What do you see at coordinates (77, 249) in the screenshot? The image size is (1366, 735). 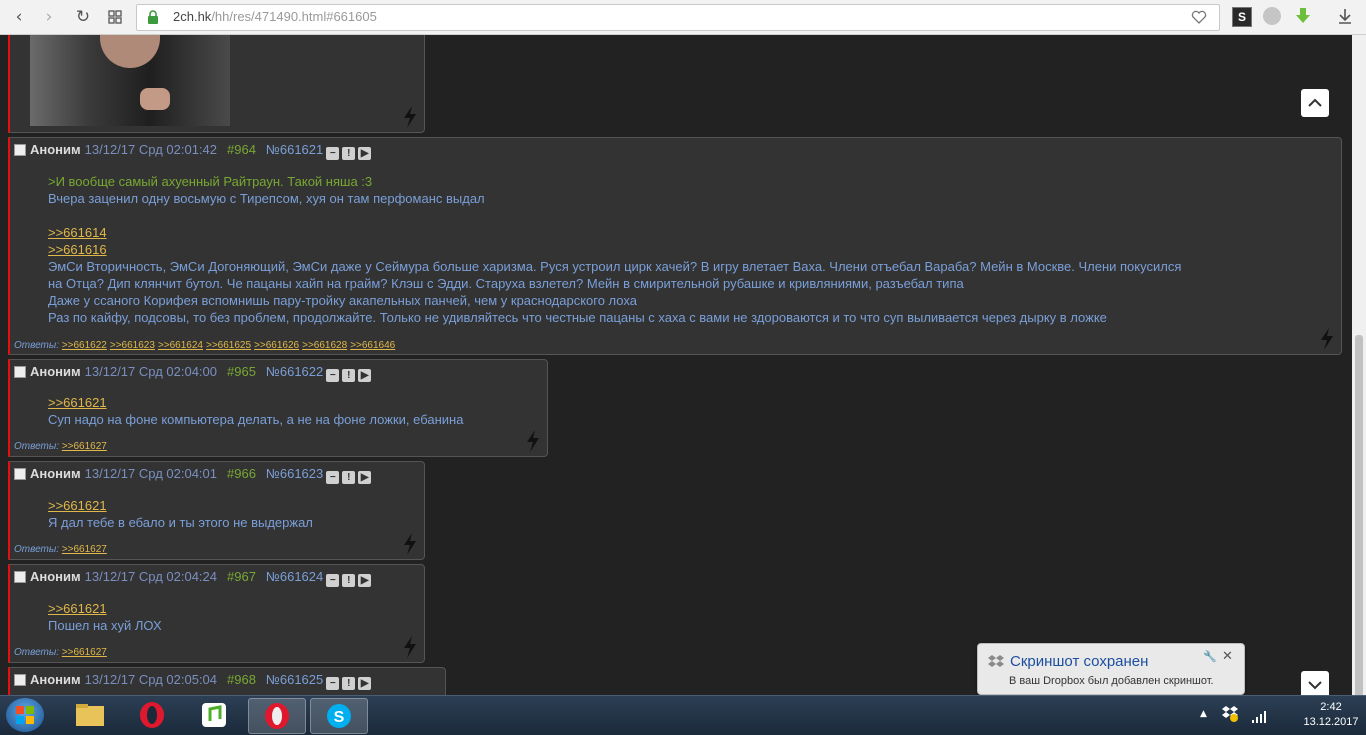 I see `reply-link: >>661616` at bounding box center [77, 249].